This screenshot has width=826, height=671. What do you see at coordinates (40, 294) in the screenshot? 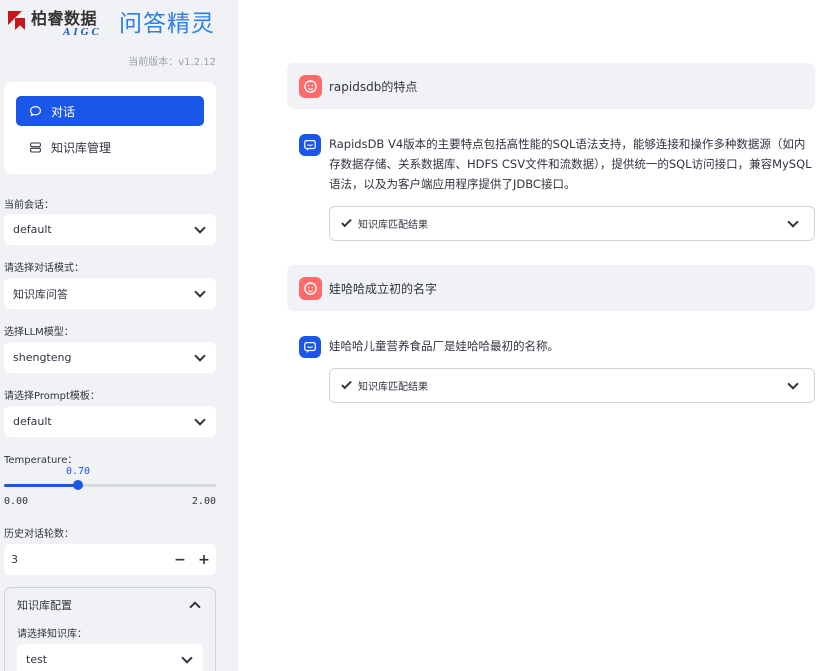
I see `mode-value: 知识库问答` at bounding box center [40, 294].